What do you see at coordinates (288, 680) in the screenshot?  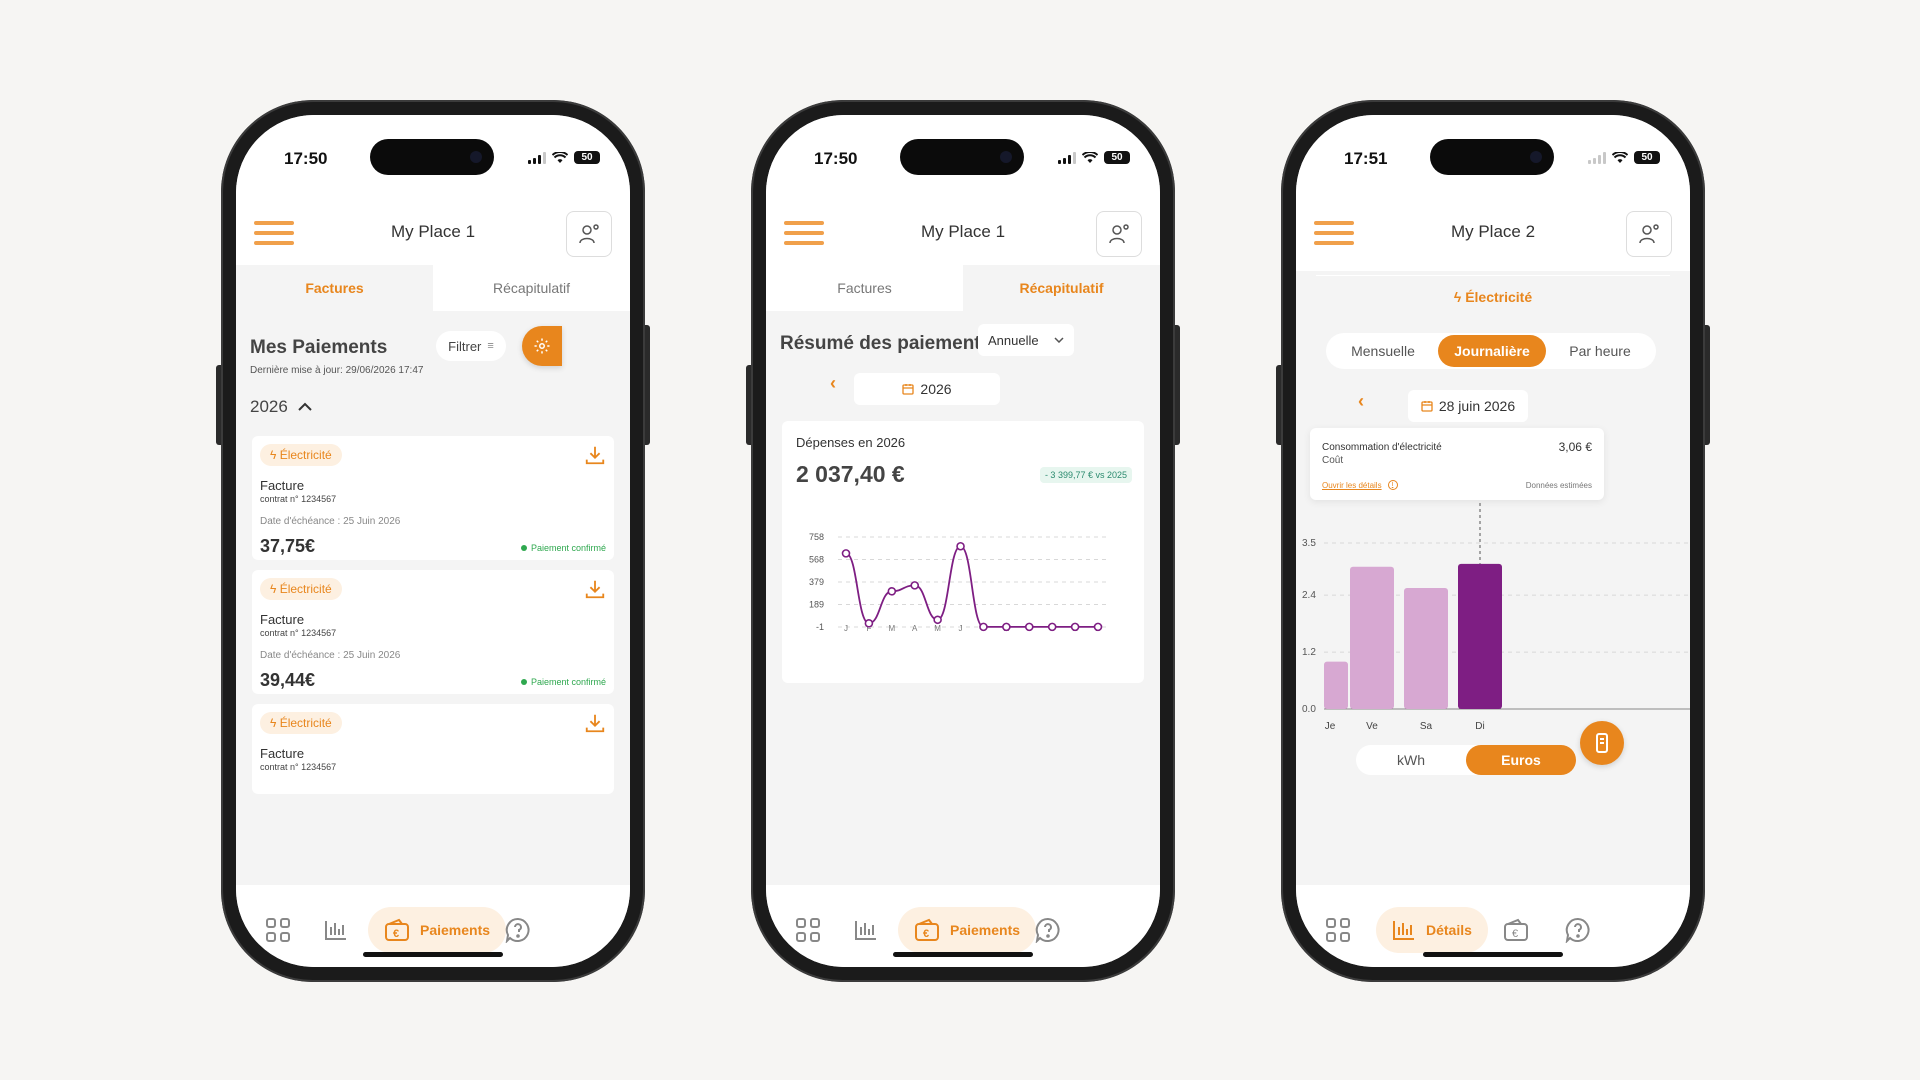 I see `invoice-amount: 39,44€` at bounding box center [288, 680].